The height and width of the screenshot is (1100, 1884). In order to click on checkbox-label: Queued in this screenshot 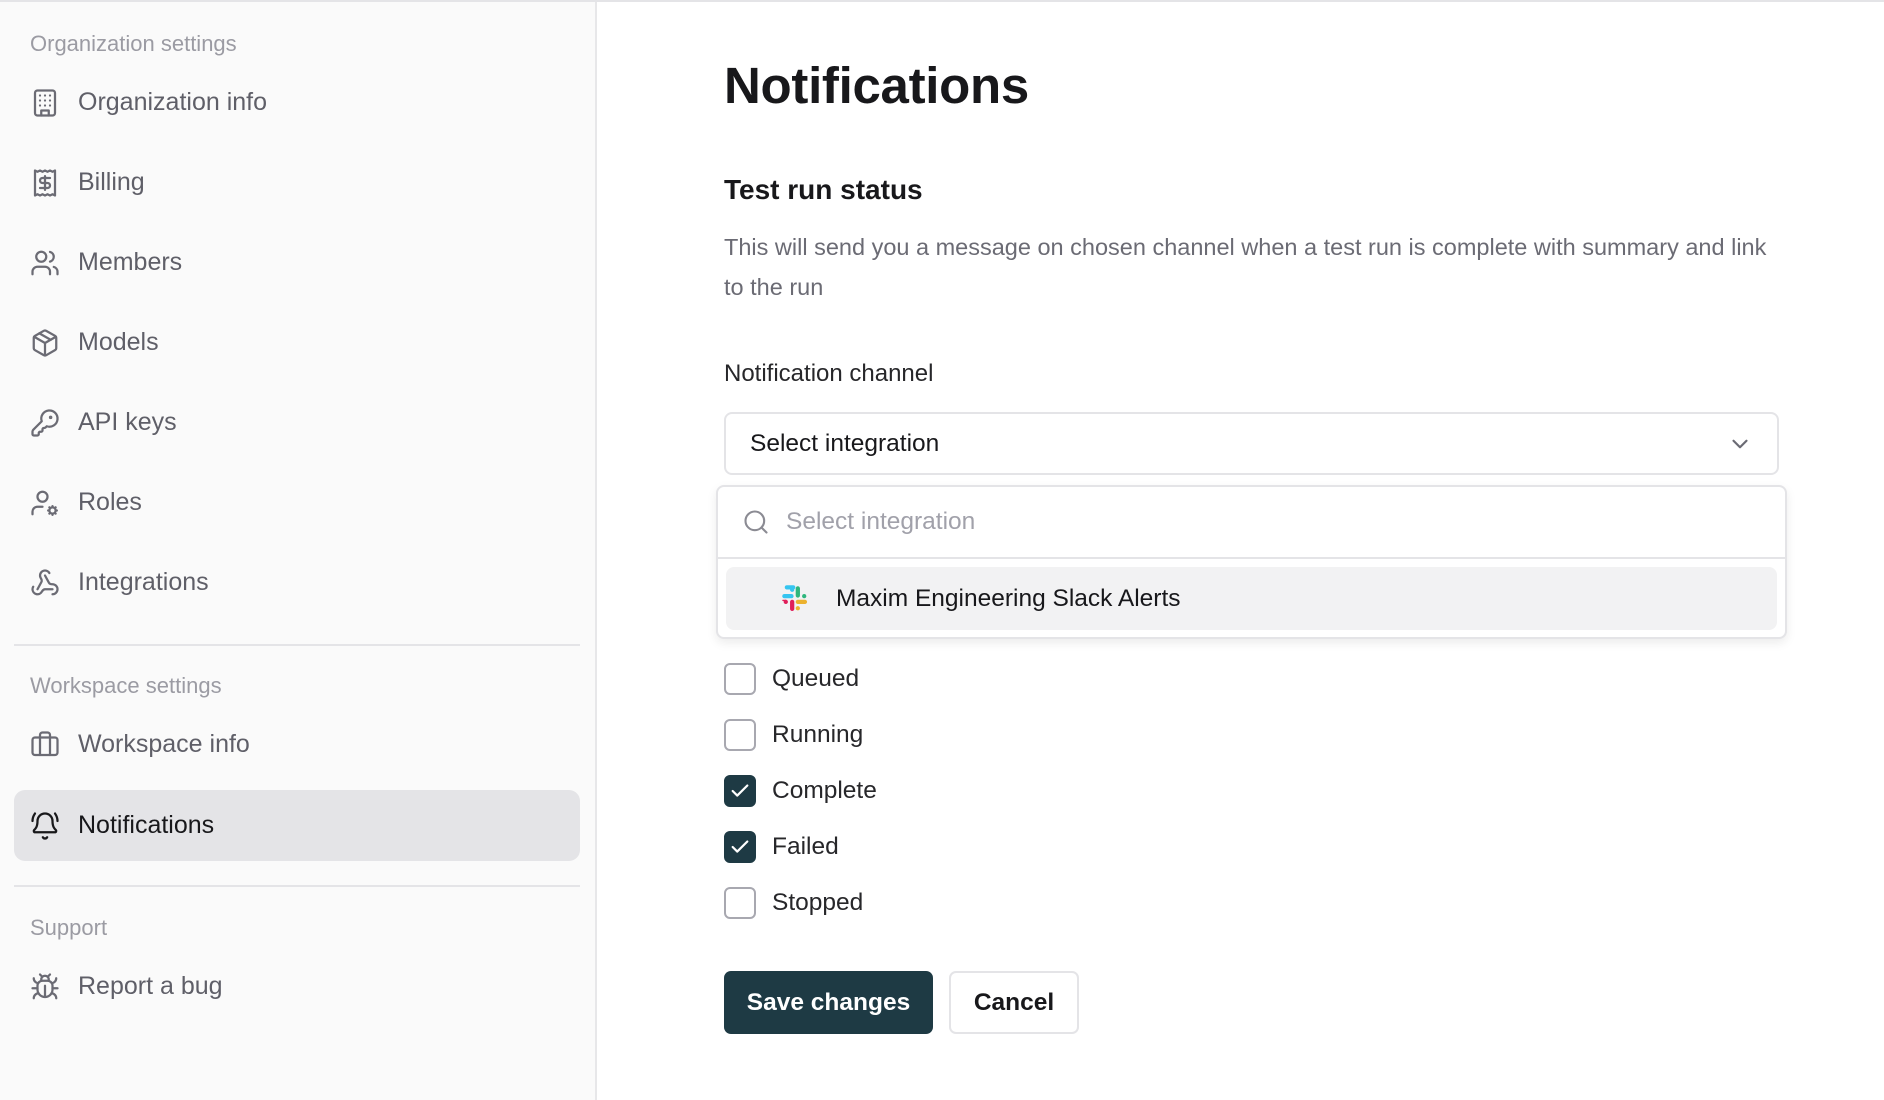, I will do `click(816, 678)`.